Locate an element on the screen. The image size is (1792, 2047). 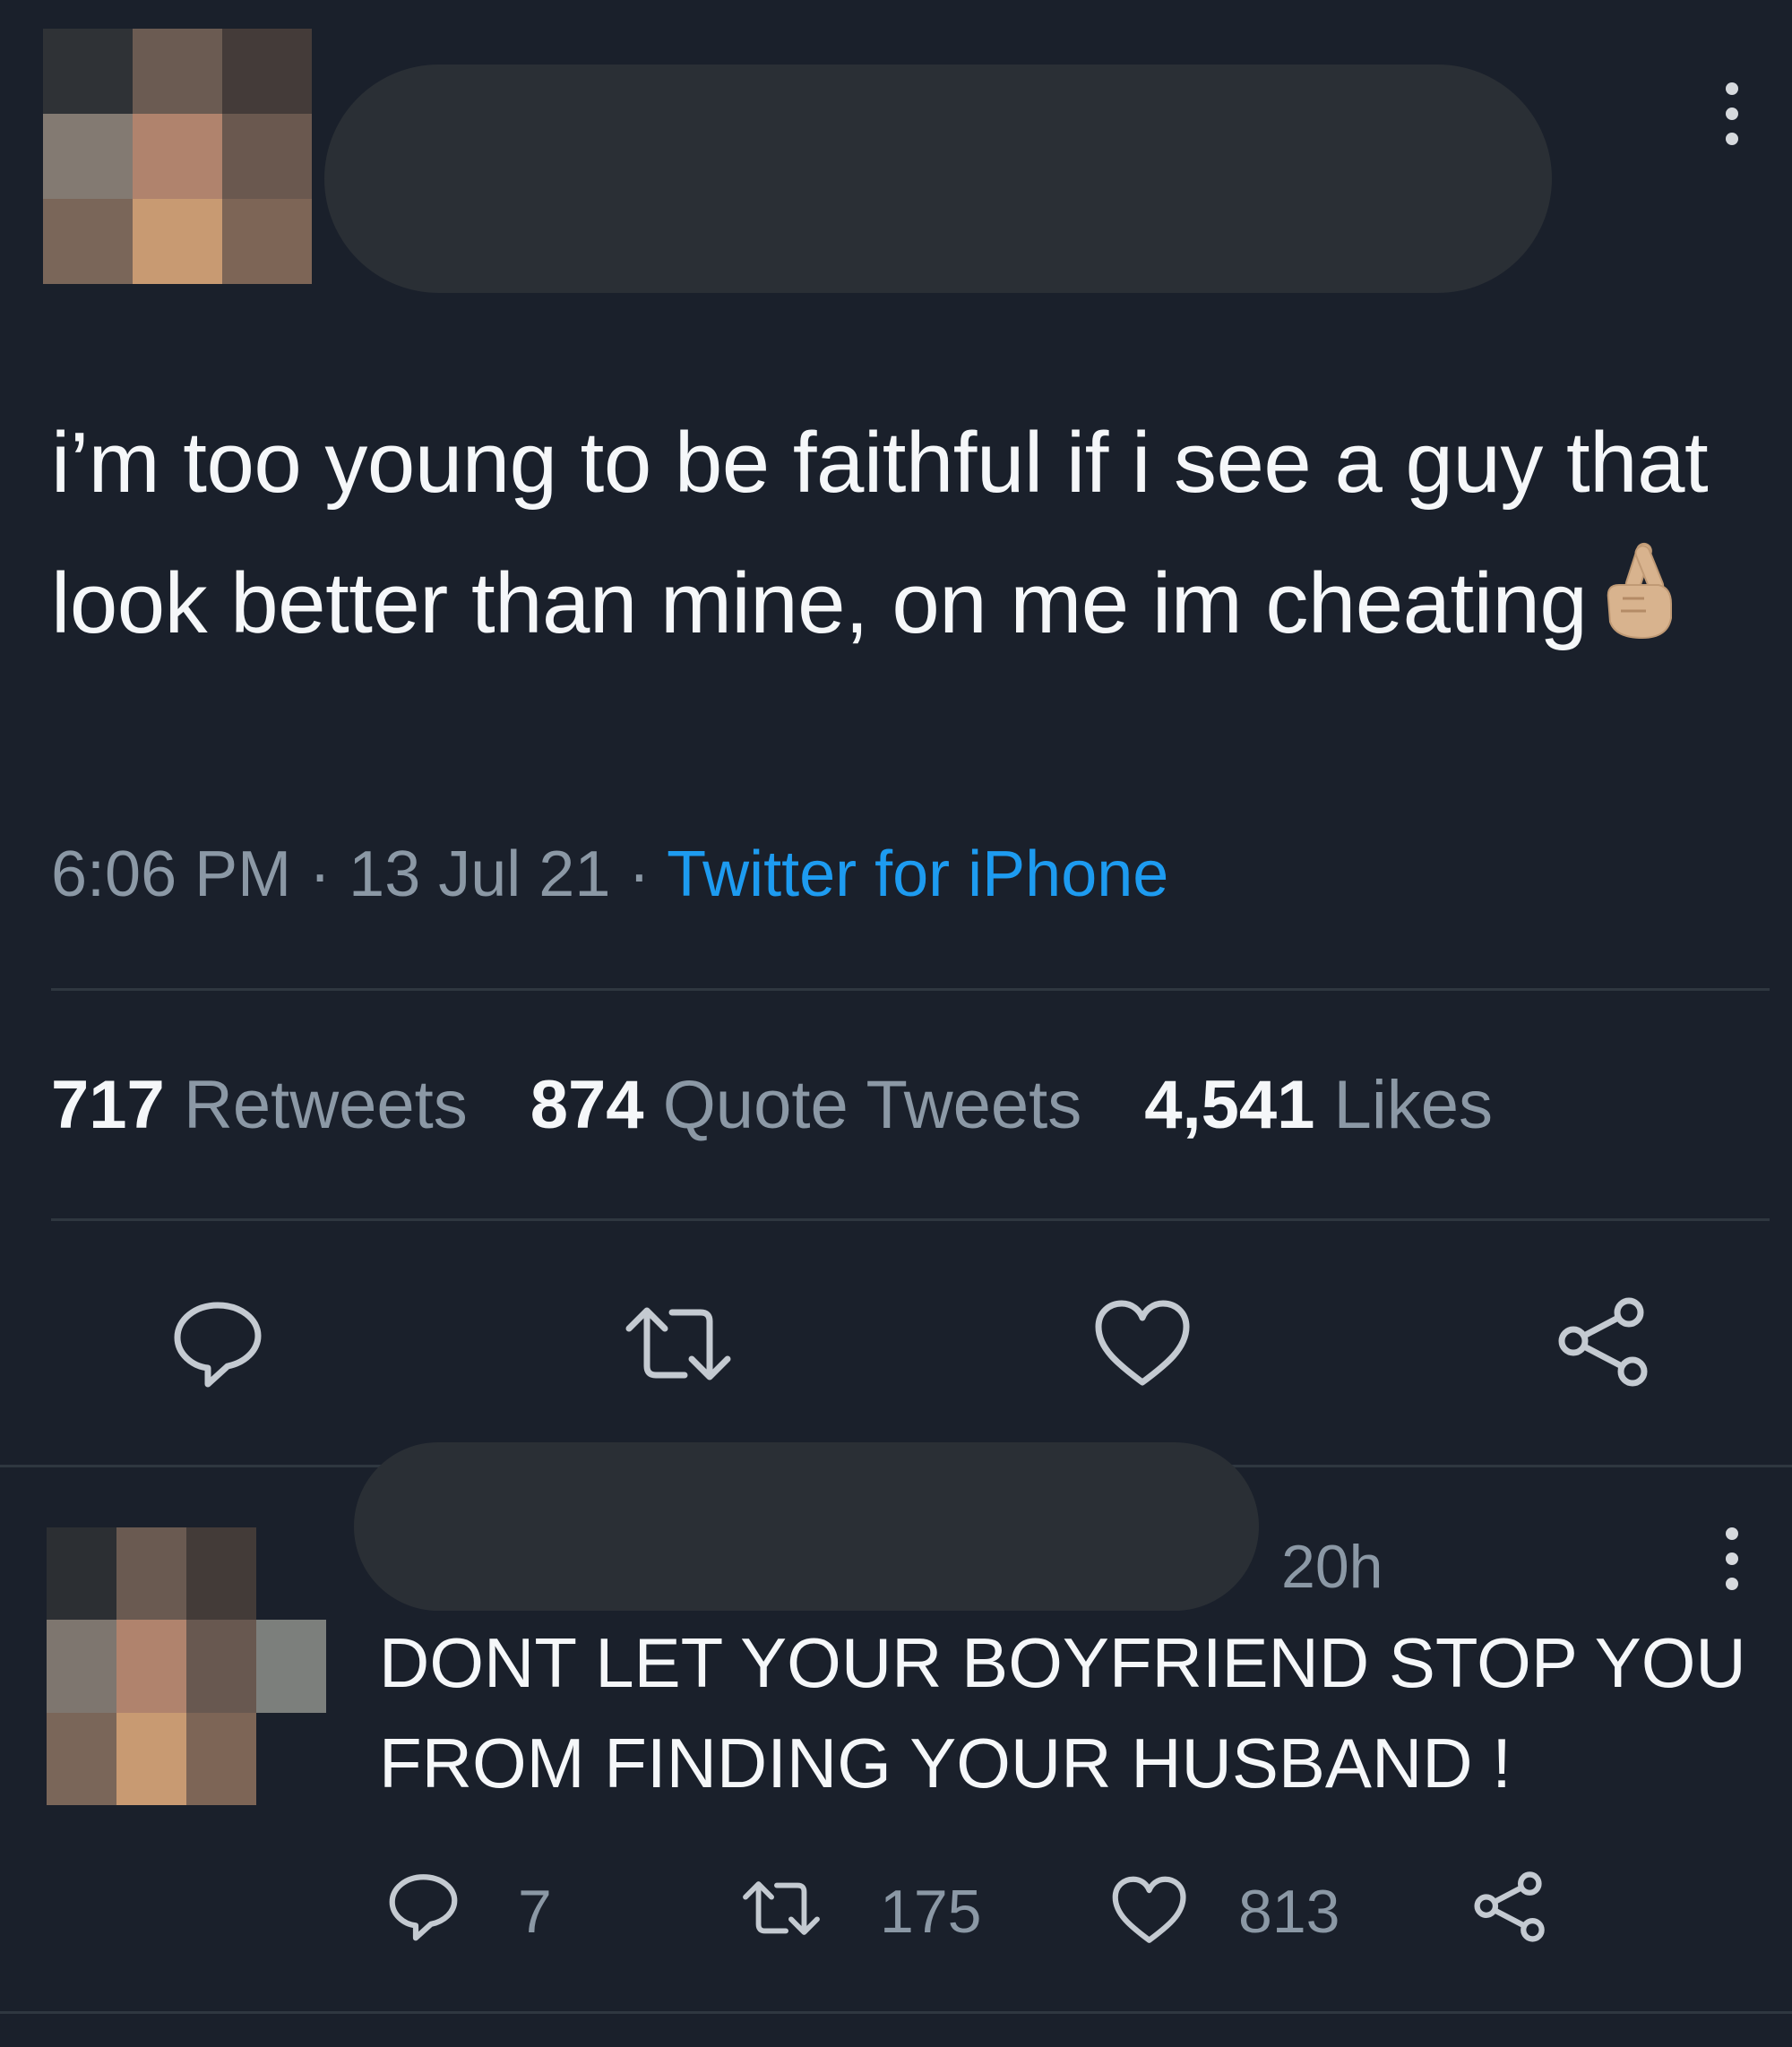
tweet-stats: 717 Retweets 874 Quote Tweets 4,541 Likes is located at coordinates (772, 1105).